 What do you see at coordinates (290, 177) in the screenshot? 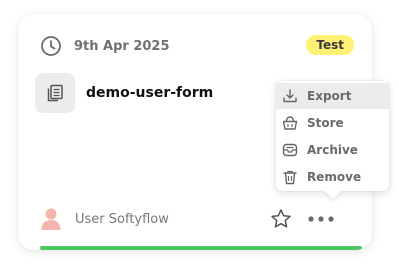
I see `trash-icon` at bounding box center [290, 177].